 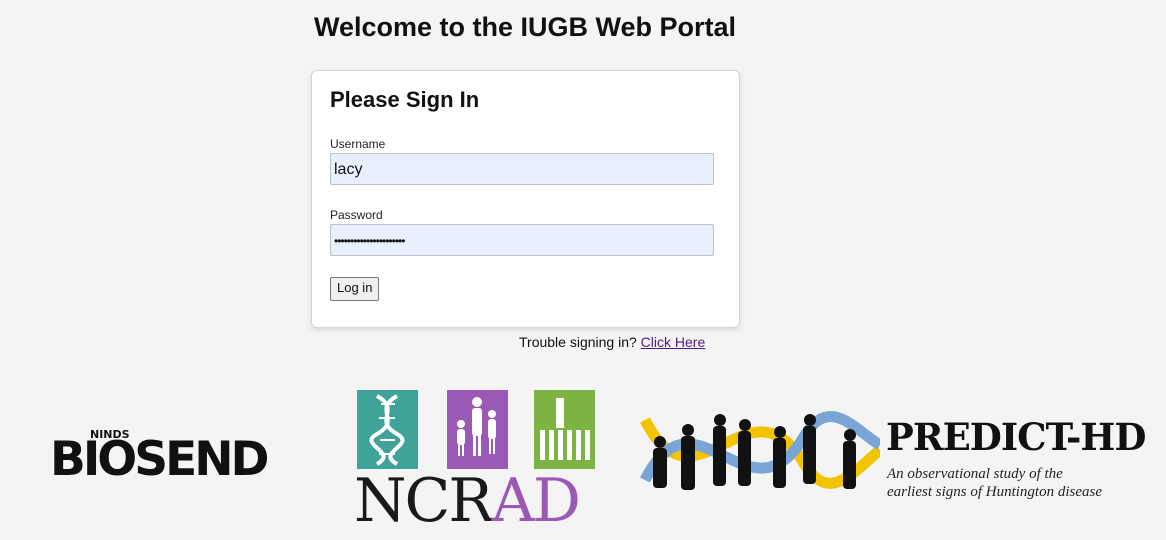 I want to click on dna-people-icon, so click(x=760, y=450).